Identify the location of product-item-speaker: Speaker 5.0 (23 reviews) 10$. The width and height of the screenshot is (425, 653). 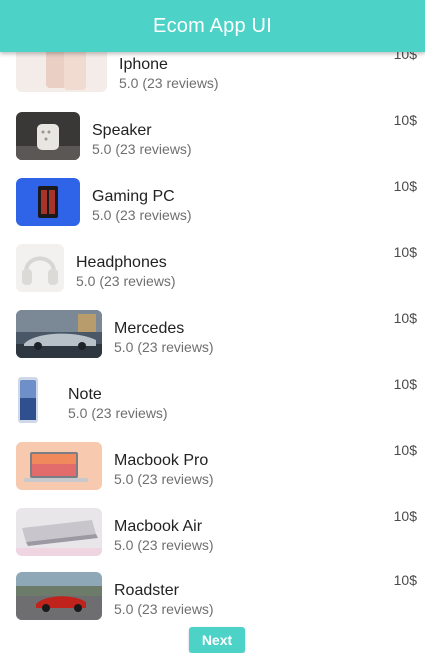
(212, 135).